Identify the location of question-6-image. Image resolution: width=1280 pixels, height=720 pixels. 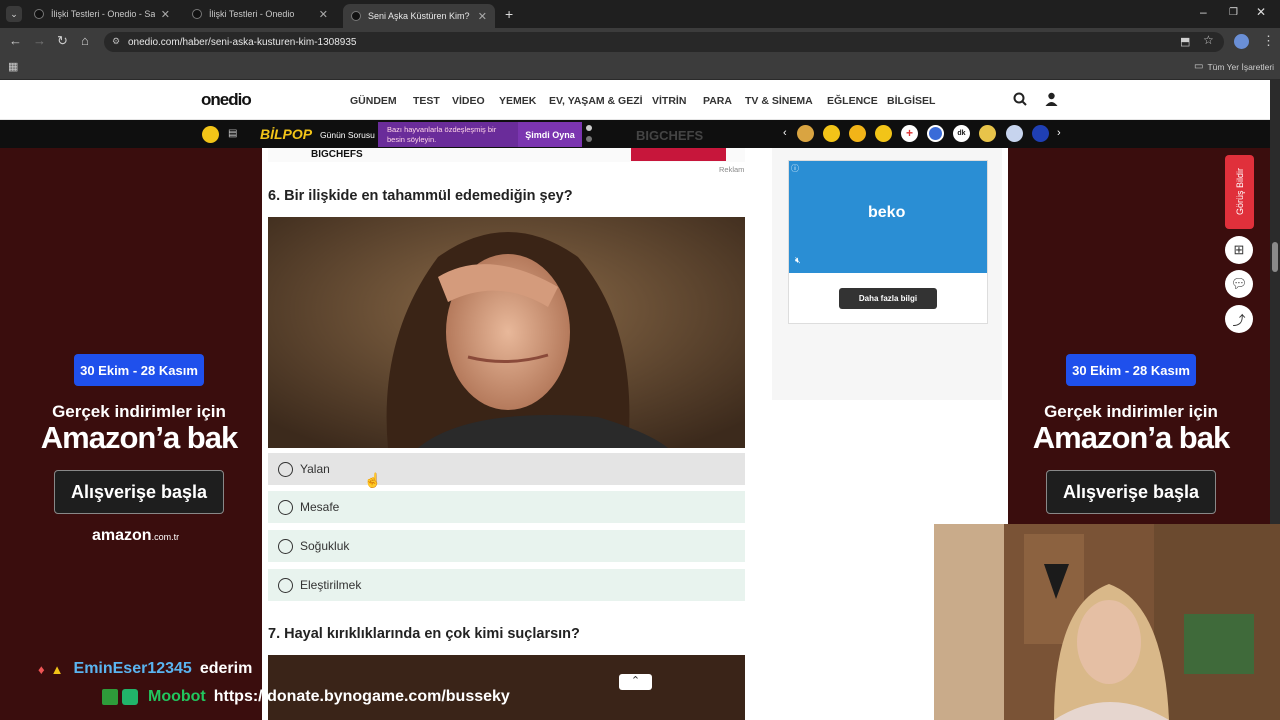
(506, 332).